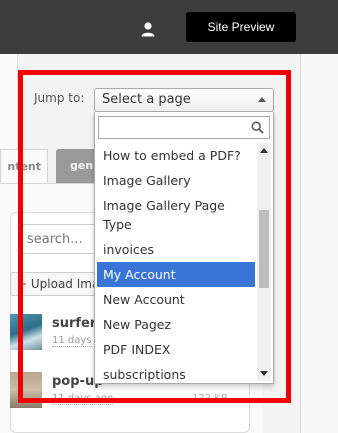 This screenshot has height=433, width=338. What do you see at coordinates (148, 29) in the screenshot?
I see `user-icon` at bounding box center [148, 29].